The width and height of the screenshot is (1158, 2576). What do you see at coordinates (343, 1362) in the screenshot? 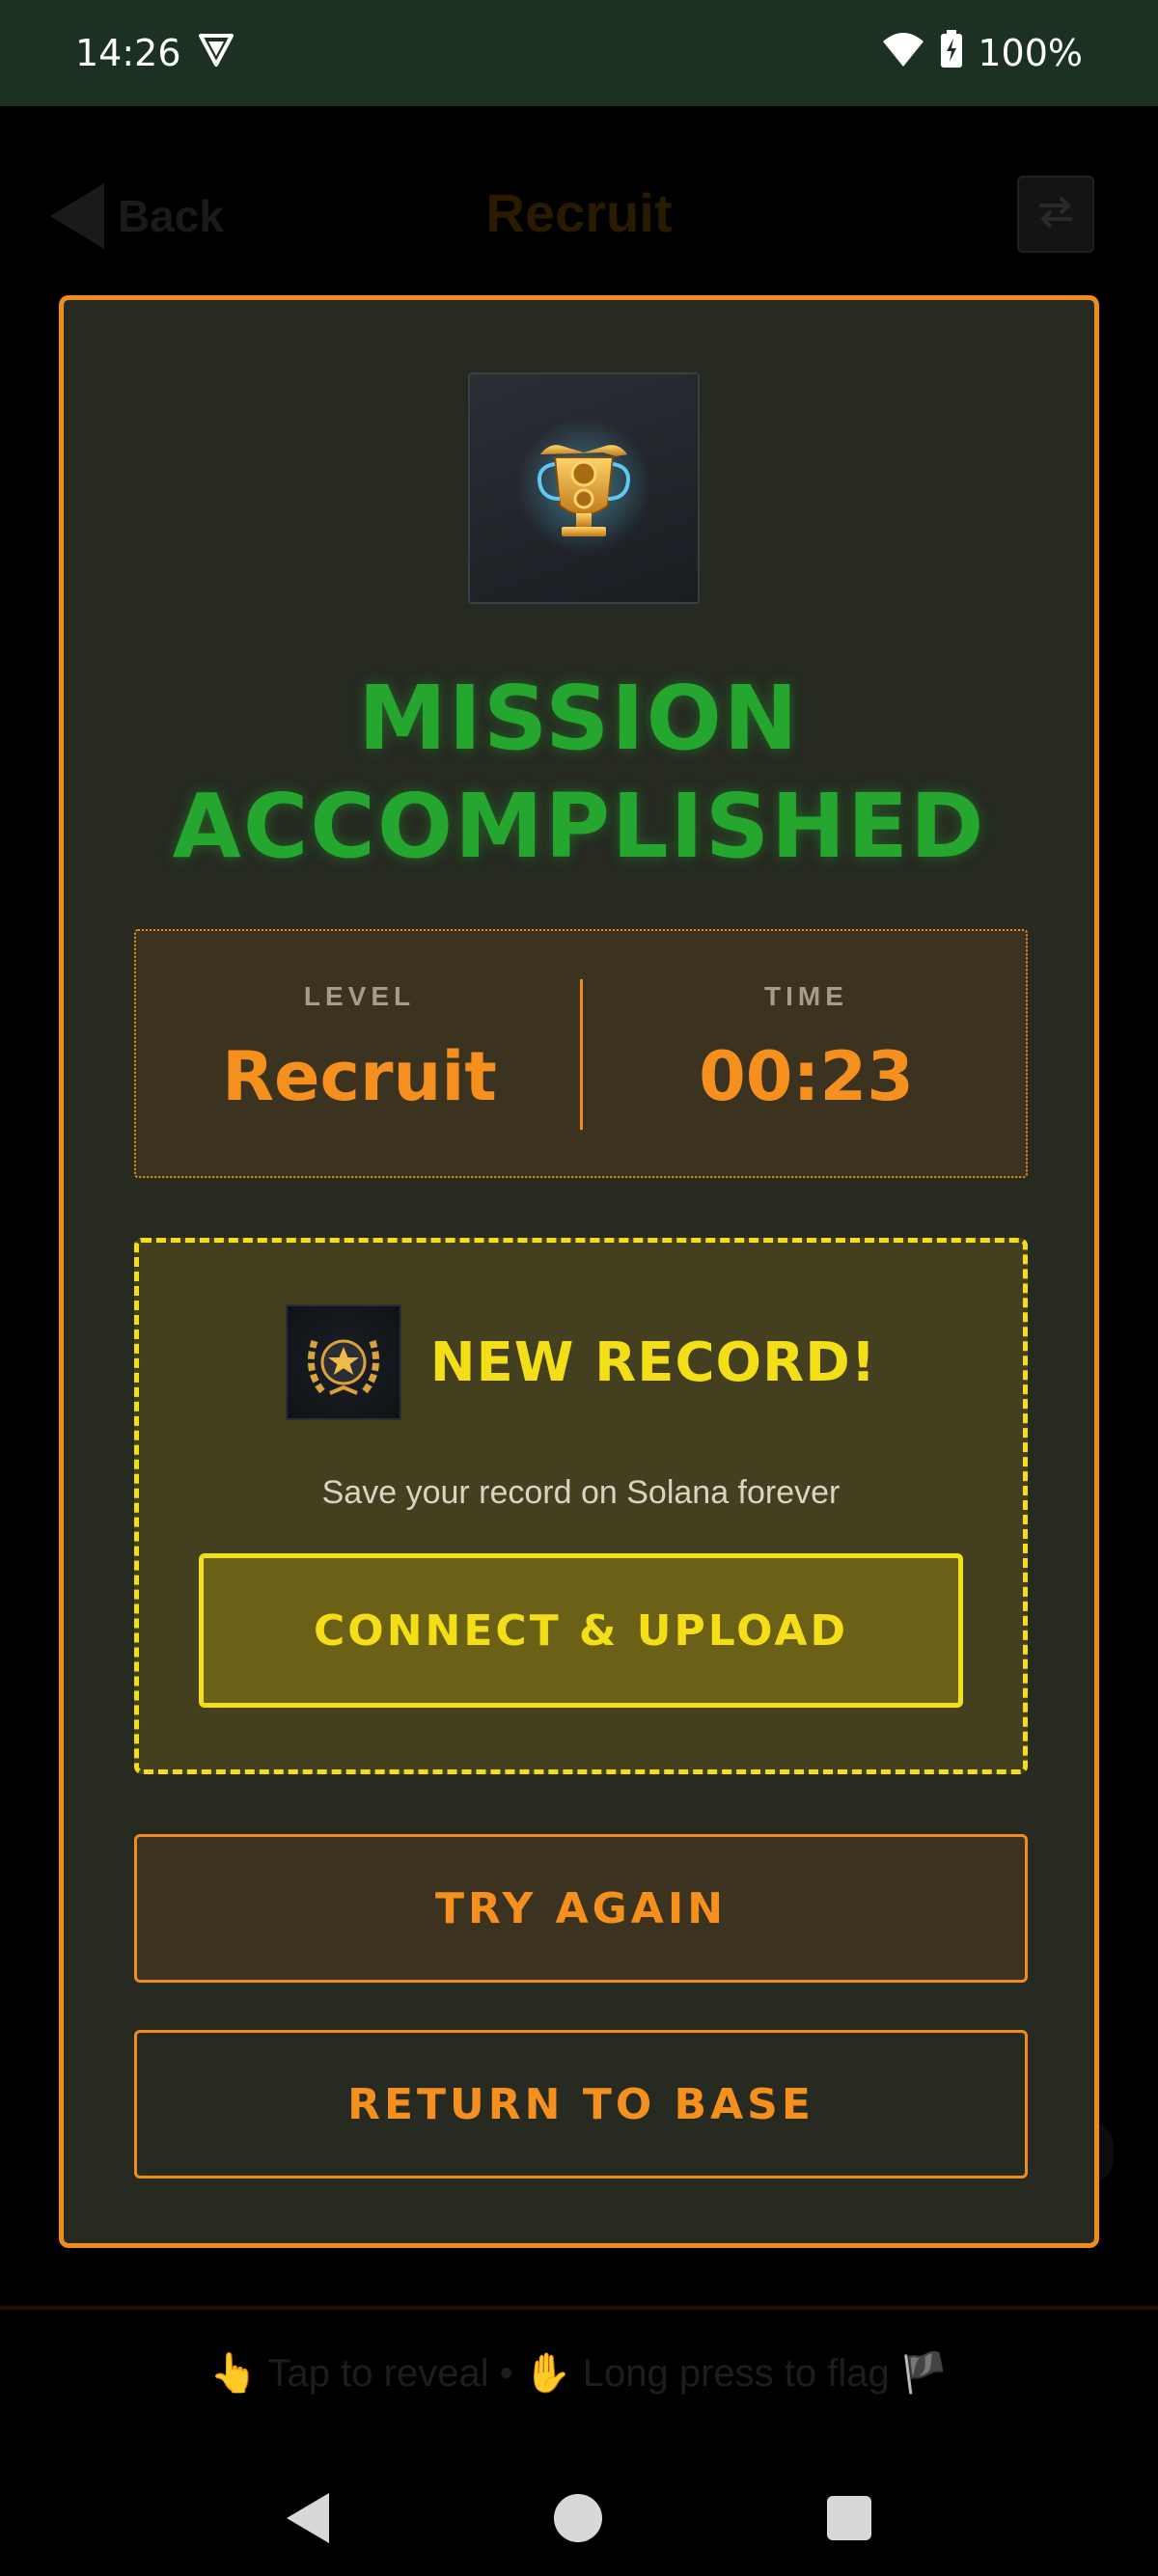
I see `laurel-star-medal-icon` at bounding box center [343, 1362].